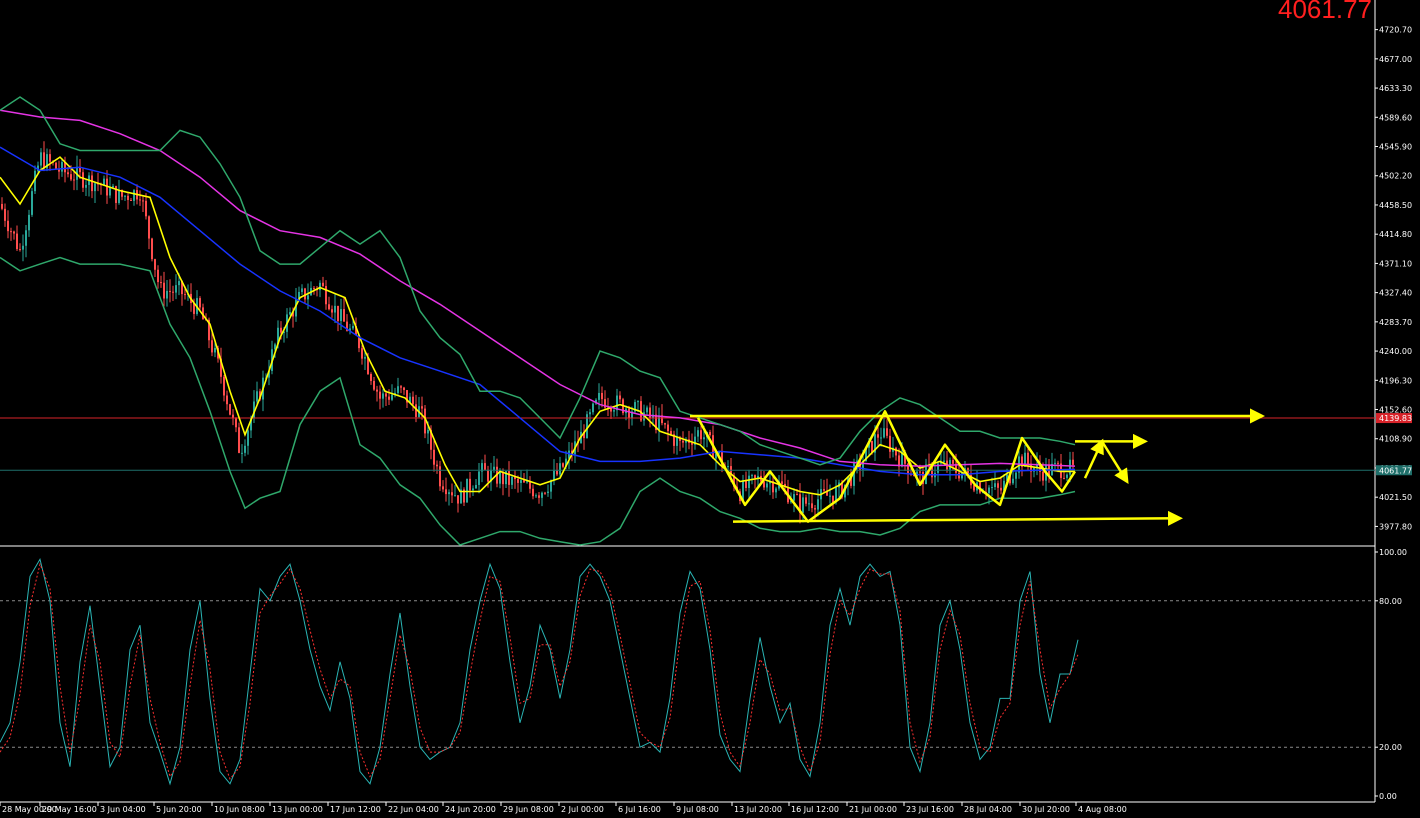 The image size is (1420, 818). What do you see at coordinates (1393, 552) in the screenshot?
I see `stoch-tick-label: 100.00` at bounding box center [1393, 552].